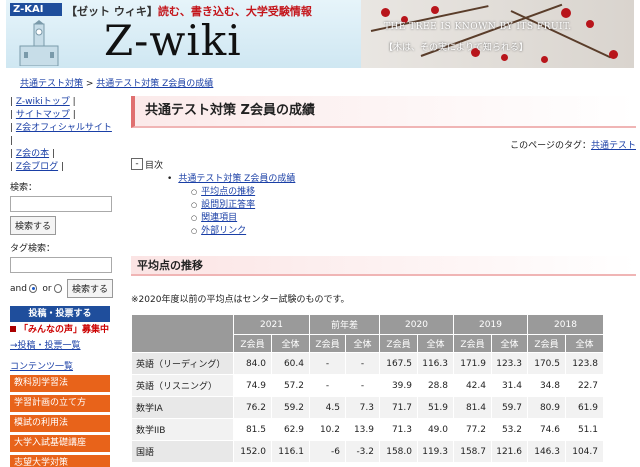  Describe the element at coordinates (60, 314) in the screenshot. I see `post-vote-button: 投稿・投票する` at that location.